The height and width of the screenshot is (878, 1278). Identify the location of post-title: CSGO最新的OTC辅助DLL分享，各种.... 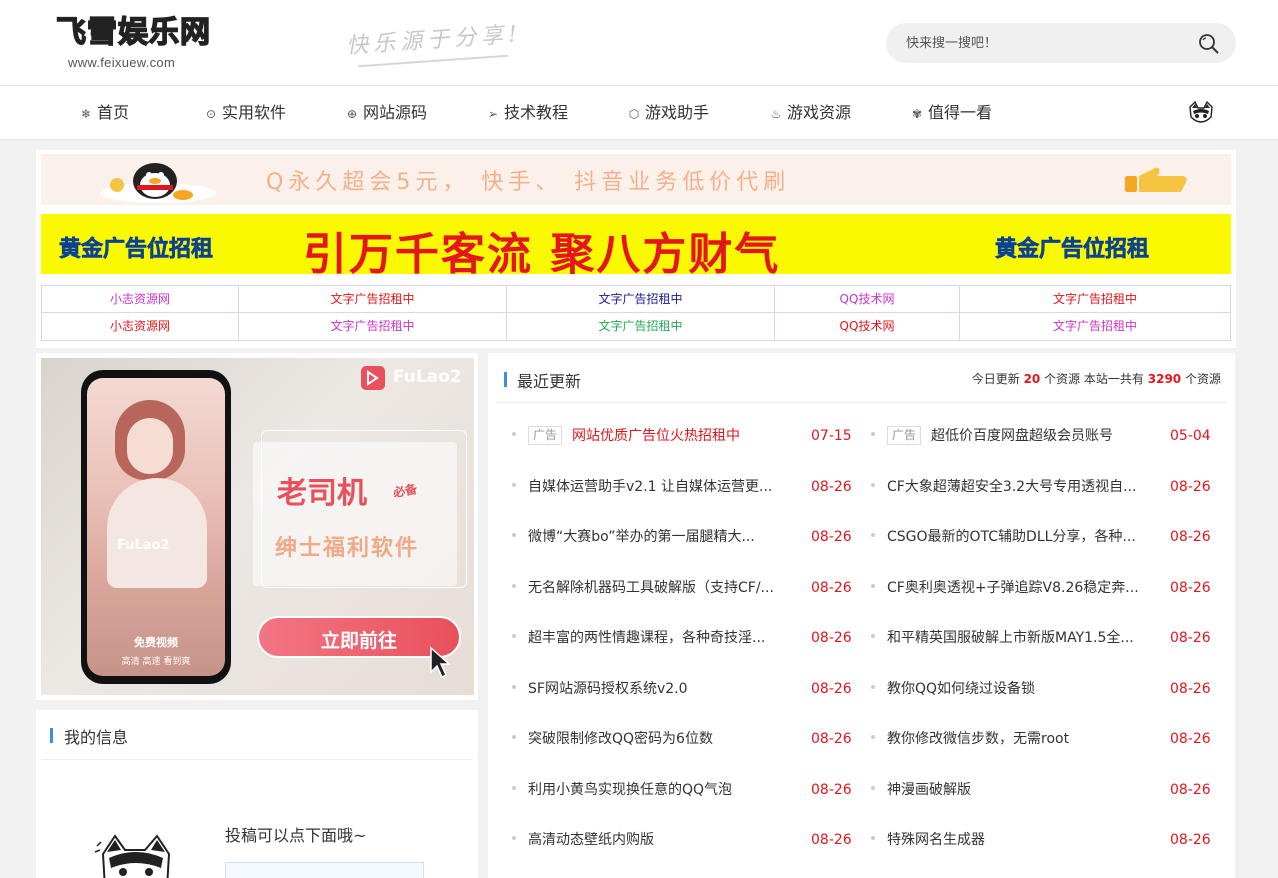
(1019, 537).